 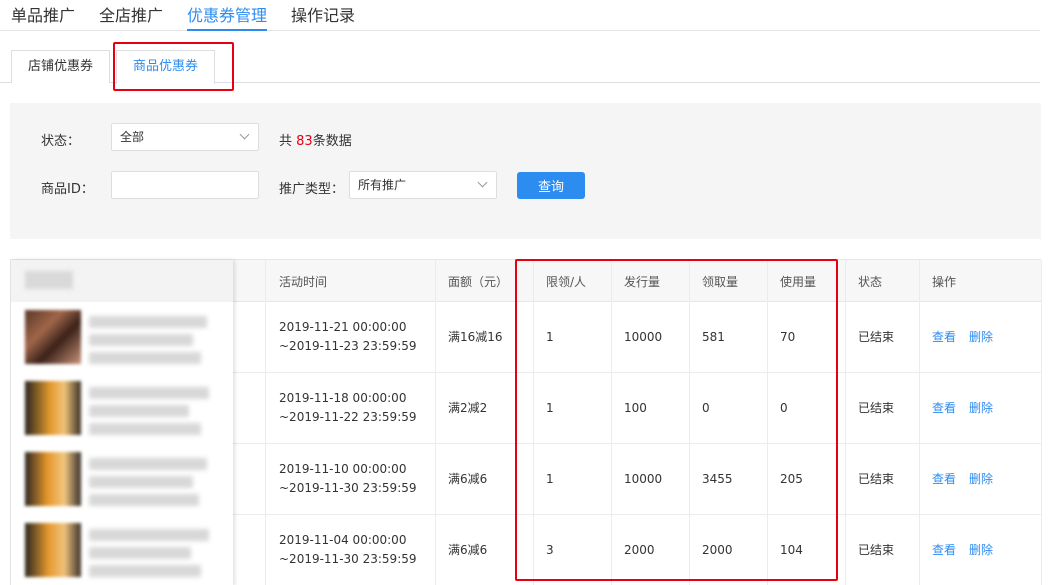 I want to click on status-label: 状态：, so click(x=61, y=141).